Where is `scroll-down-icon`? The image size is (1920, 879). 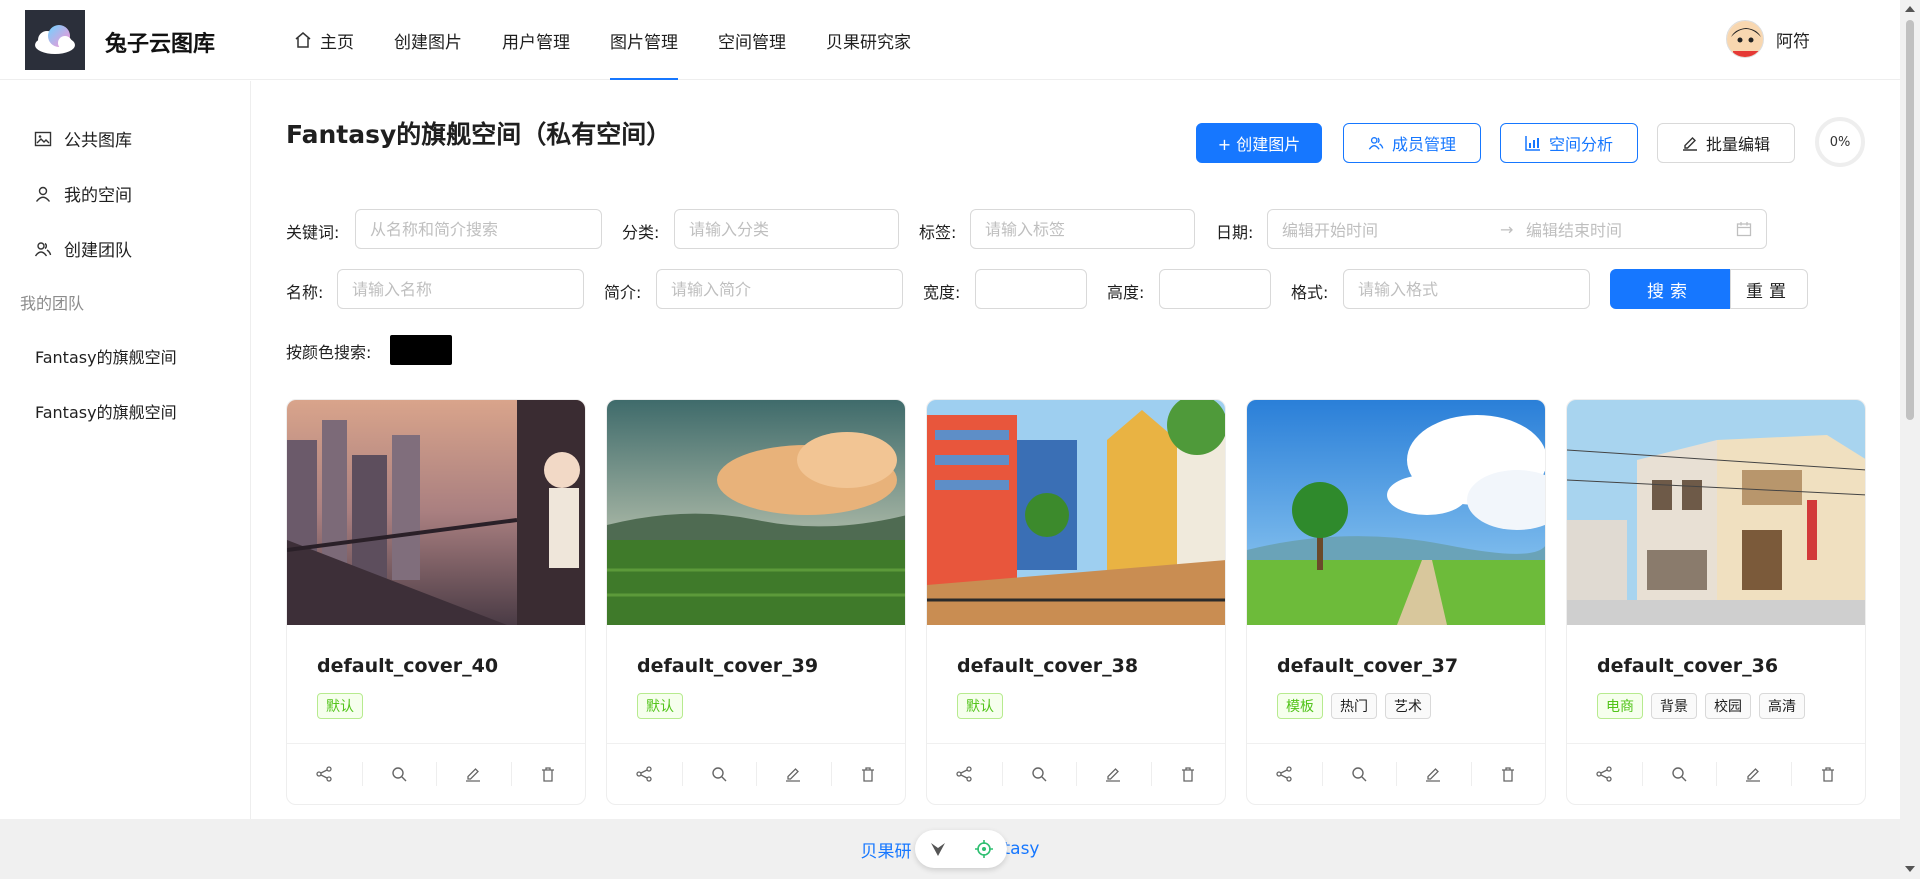
scroll-down-icon is located at coordinates (1910, 869).